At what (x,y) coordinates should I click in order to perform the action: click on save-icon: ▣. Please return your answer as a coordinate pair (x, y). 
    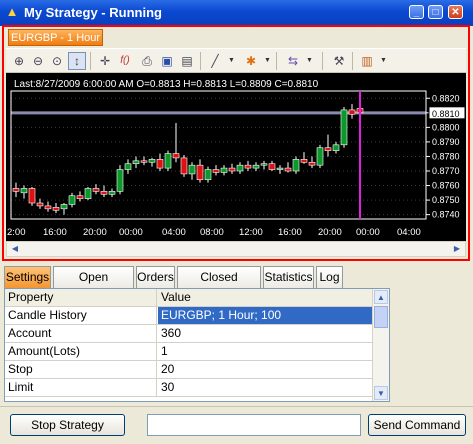
    Looking at the image, I should click on (167, 61).